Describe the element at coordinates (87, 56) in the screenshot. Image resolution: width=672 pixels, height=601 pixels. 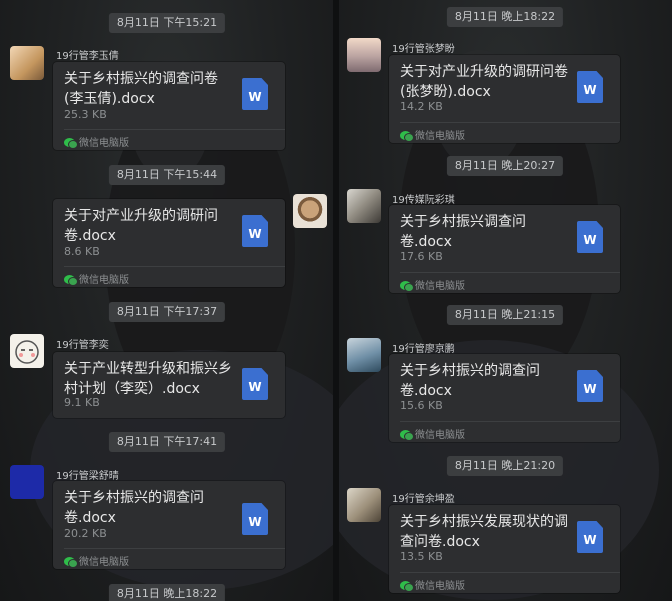
I see `sender-name: 19行管李玉倩` at that location.